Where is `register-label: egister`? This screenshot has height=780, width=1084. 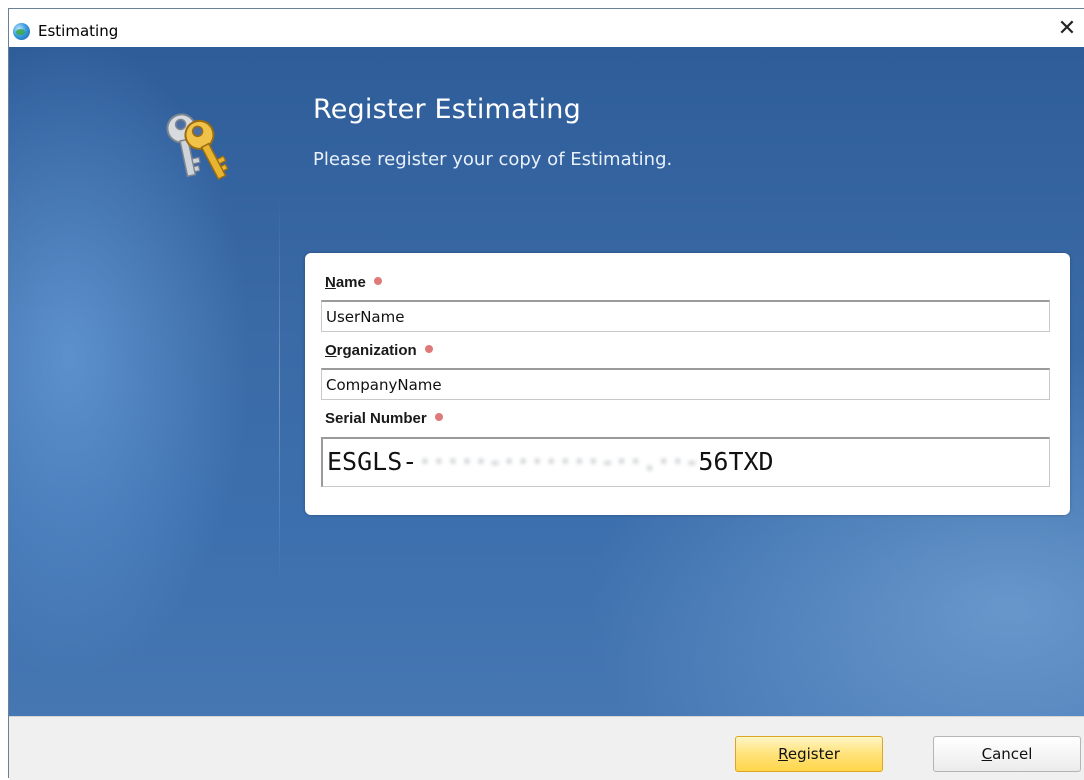
register-label: egister is located at coordinates (813, 754).